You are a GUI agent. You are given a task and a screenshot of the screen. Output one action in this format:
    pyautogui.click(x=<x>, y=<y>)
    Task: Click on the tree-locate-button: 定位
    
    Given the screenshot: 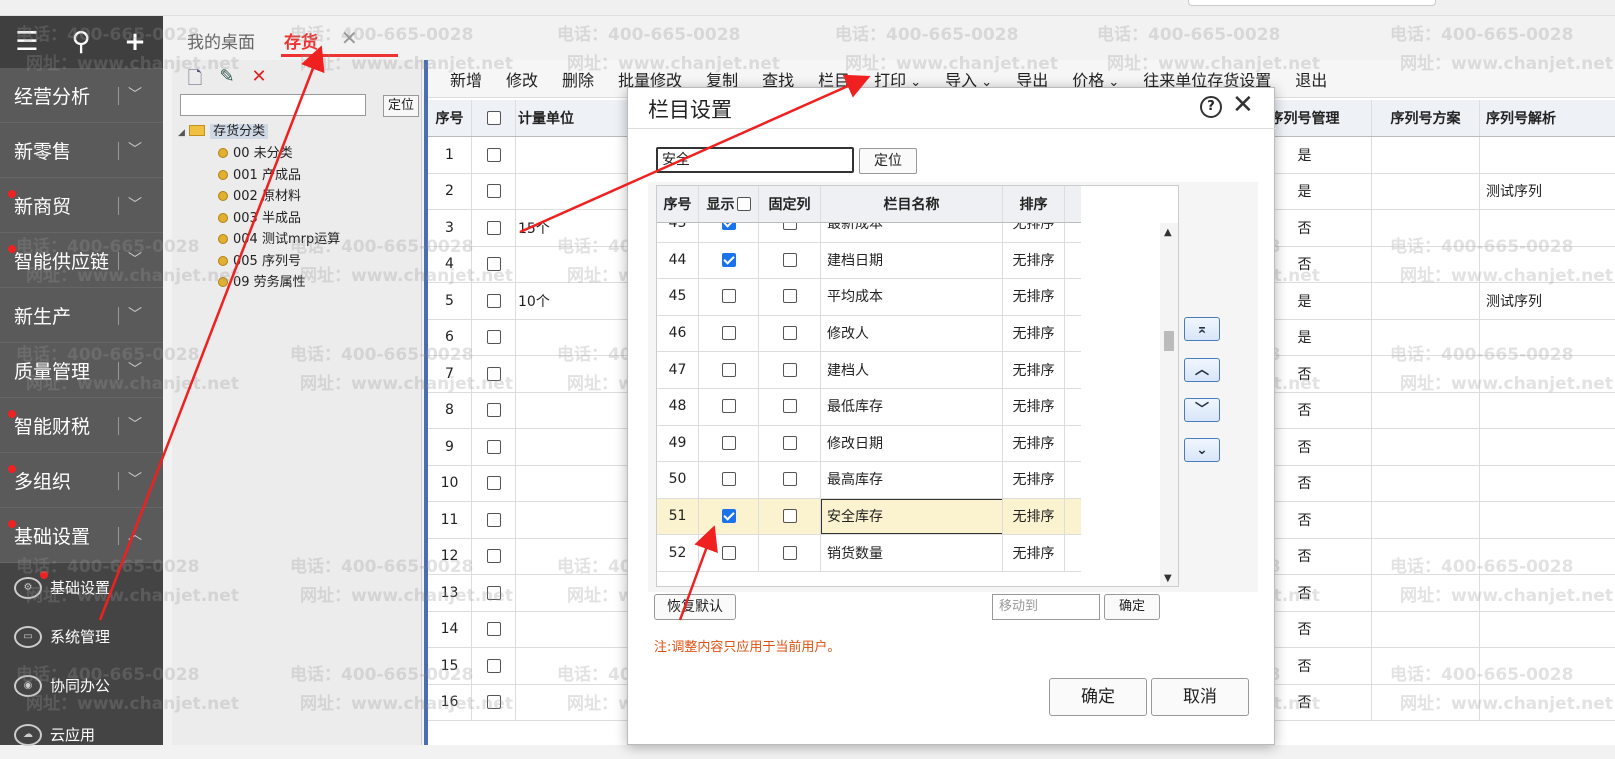 What is the action you would take?
    pyautogui.click(x=401, y=106)
    